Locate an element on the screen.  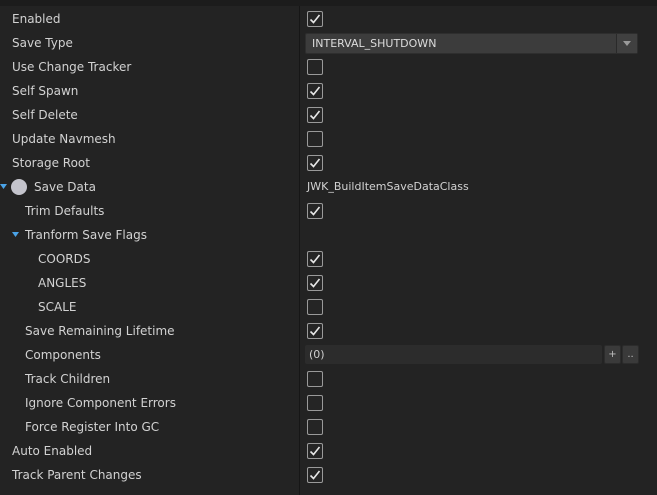
row-angles: ANGLES is located at coordinates (328, 283).